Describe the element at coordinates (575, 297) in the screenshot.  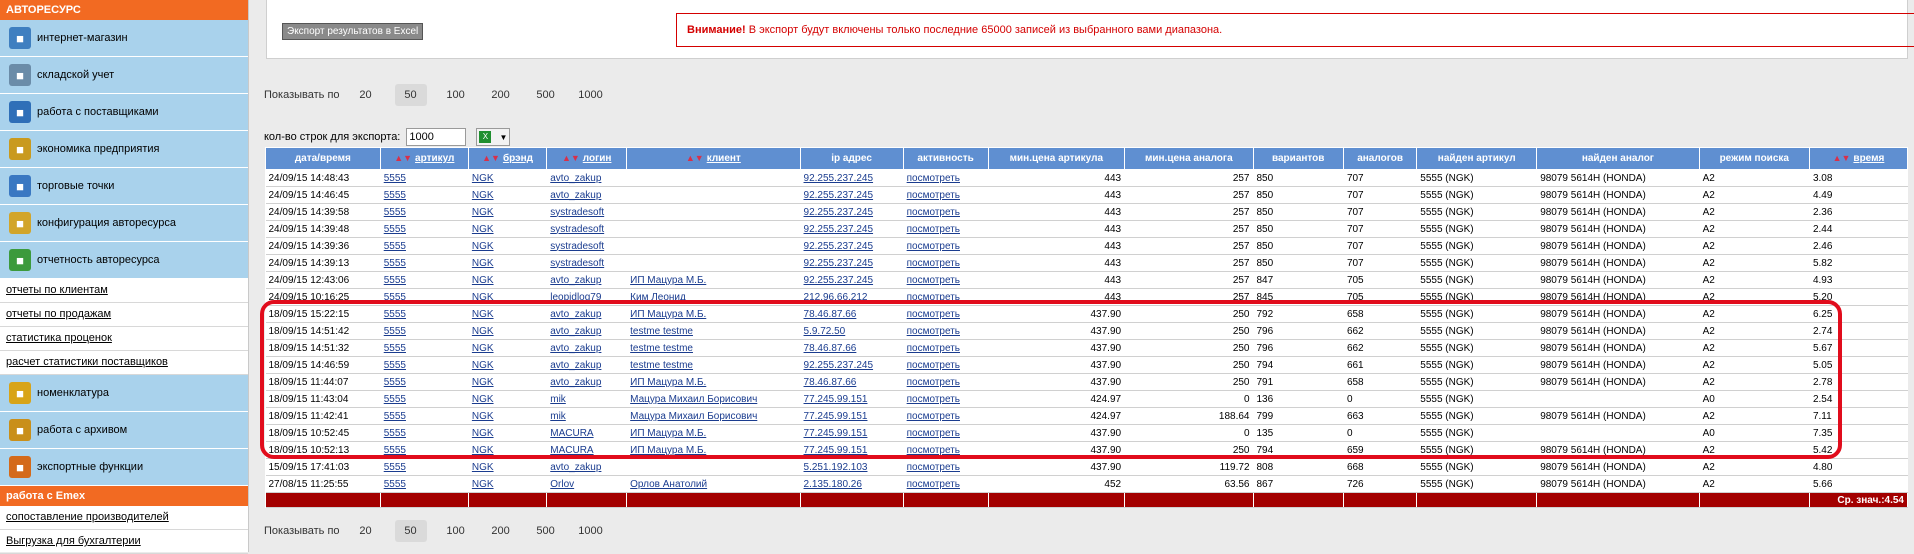
I see `cell-link: leopidlog79` at that location.